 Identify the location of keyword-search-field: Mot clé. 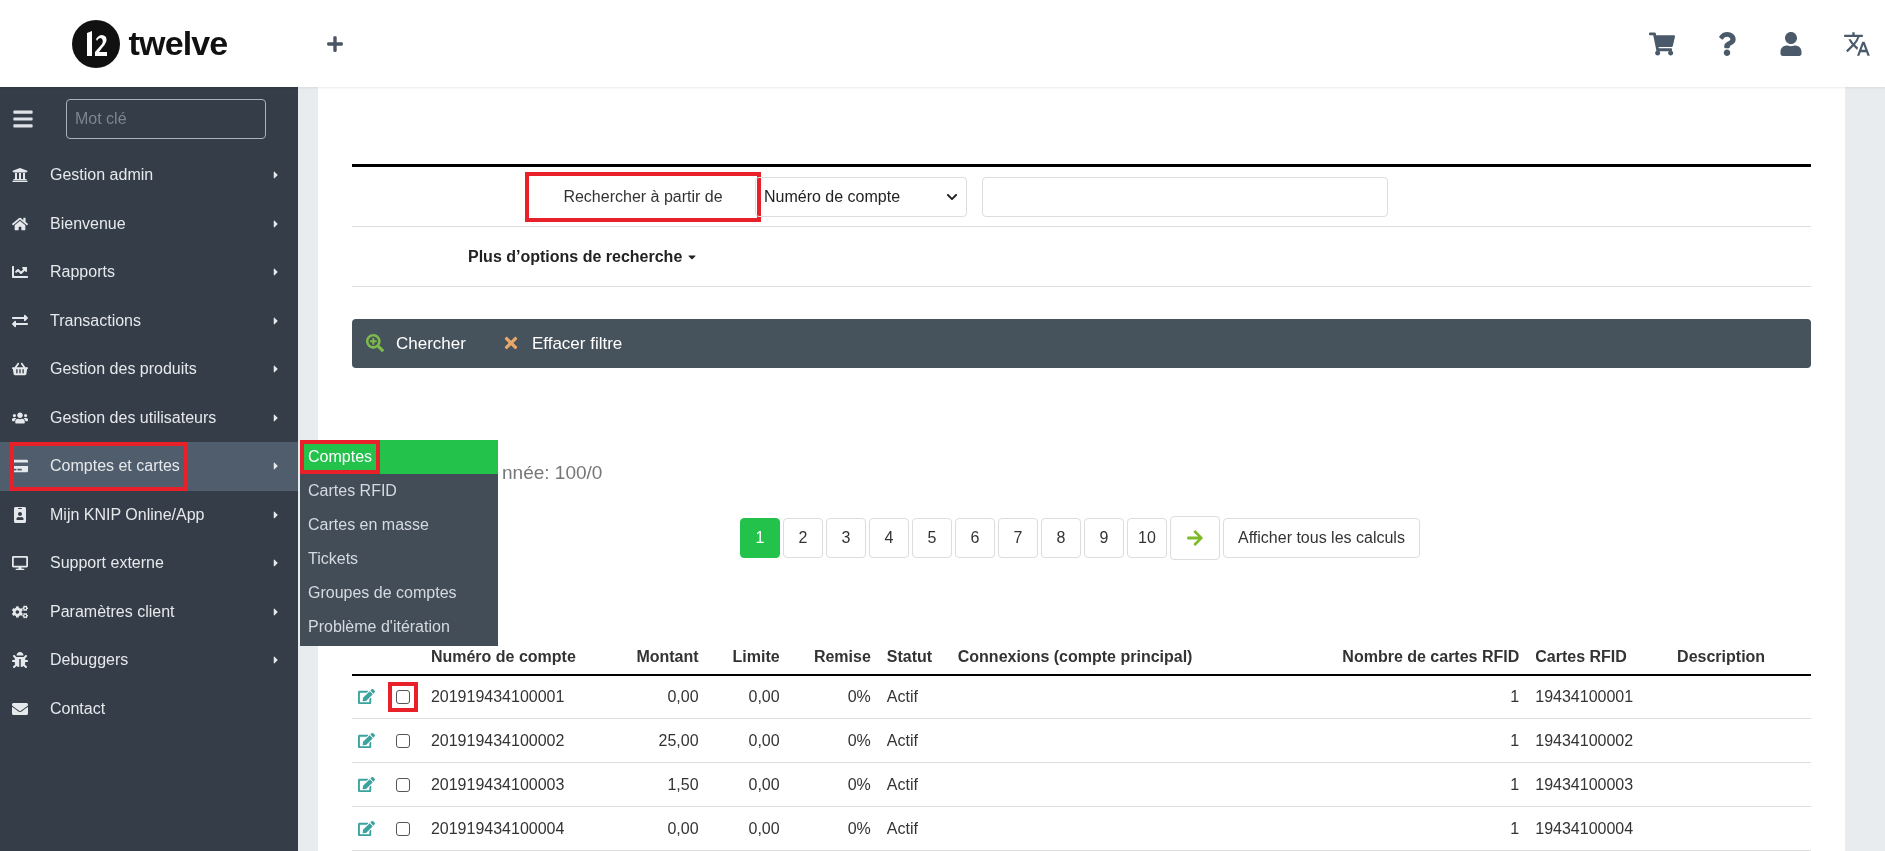
(166, 119).